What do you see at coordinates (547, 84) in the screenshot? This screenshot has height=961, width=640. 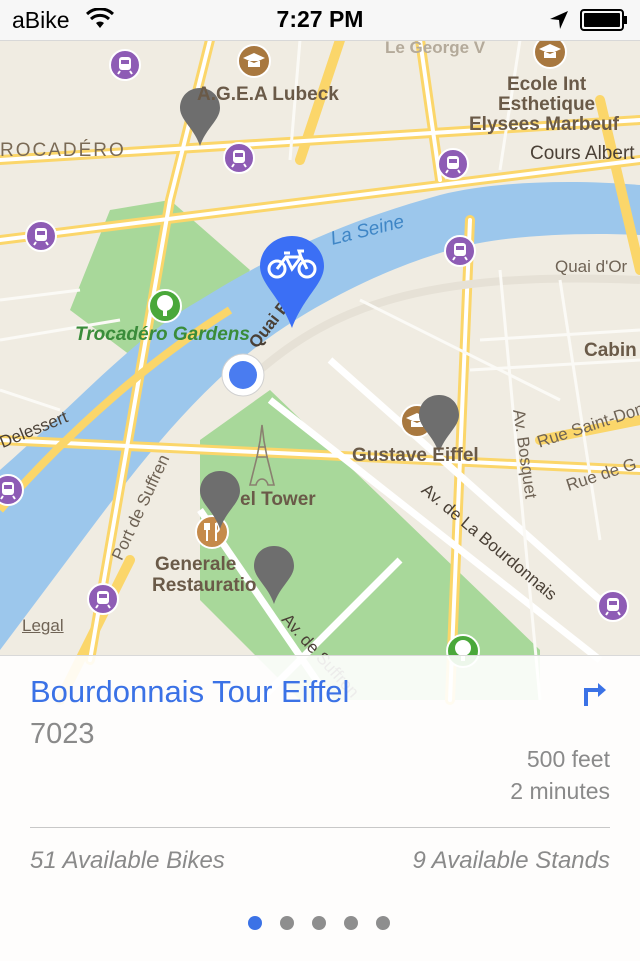 I see `map-label: Ecole Int` at bounding box center [547, 84].